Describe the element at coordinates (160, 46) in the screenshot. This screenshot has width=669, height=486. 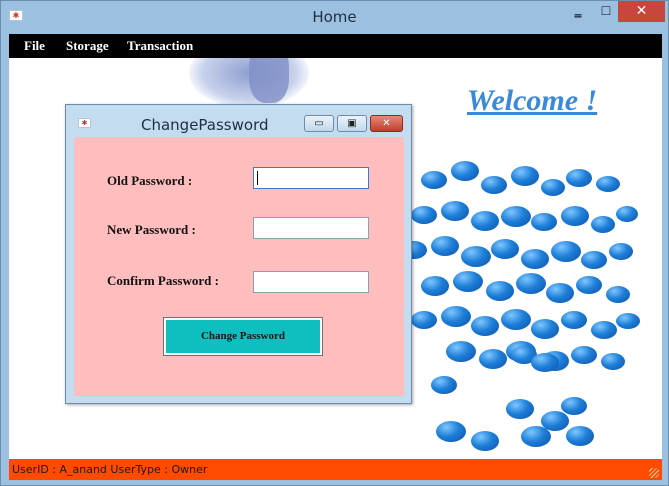
I see `menu-transaction: Transaction` at that location.